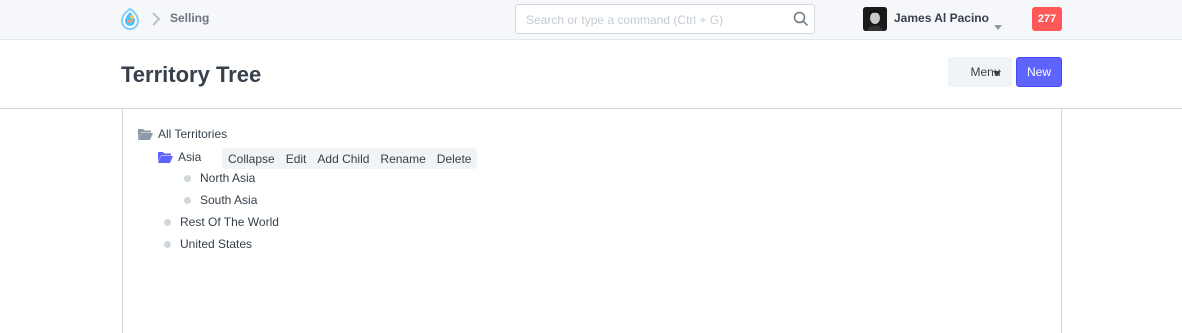  I want to click on tree-node-all-territories: All Territories, so click(198, 134).